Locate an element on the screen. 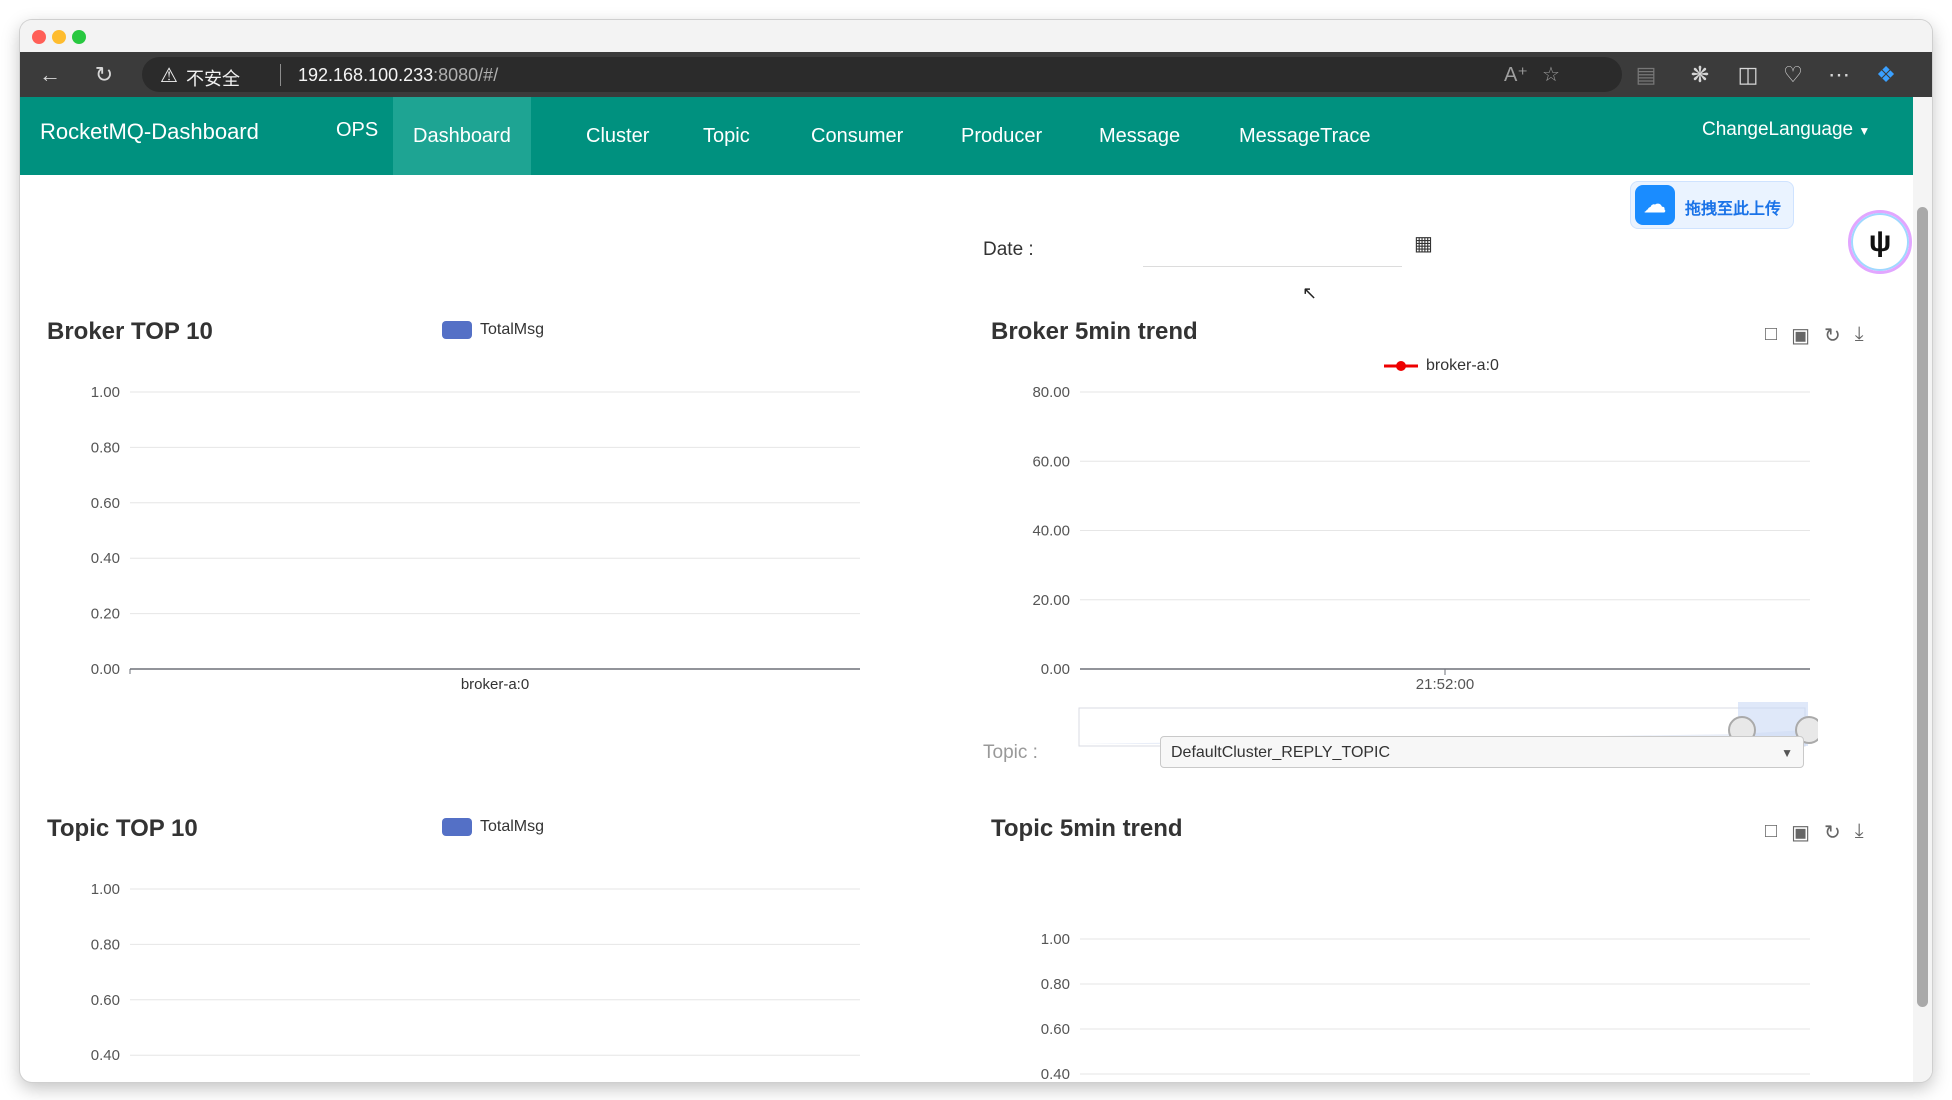 The width and height of the screenshot is (1952, 1100). cloud-upload-icon: ☁ is located at coordinates (1655, 205).